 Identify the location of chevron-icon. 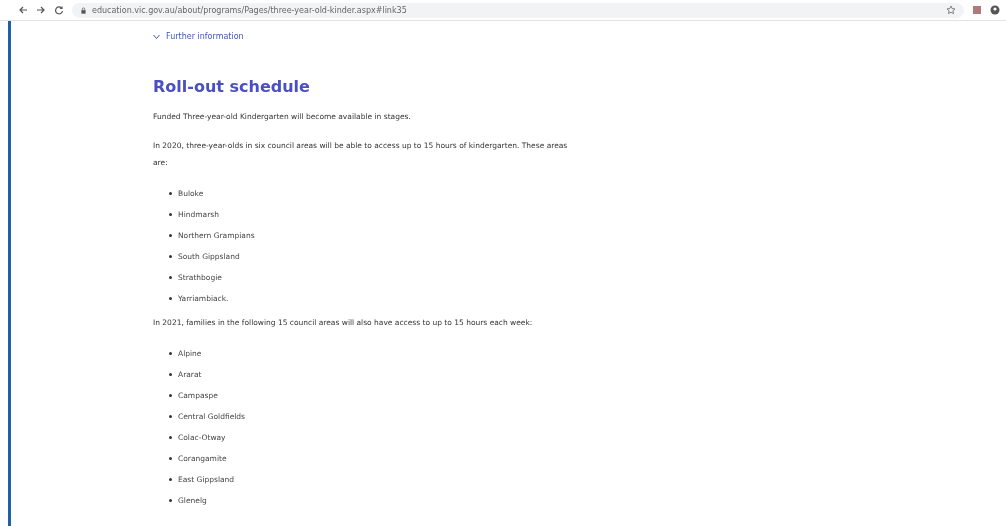
(156, 36).